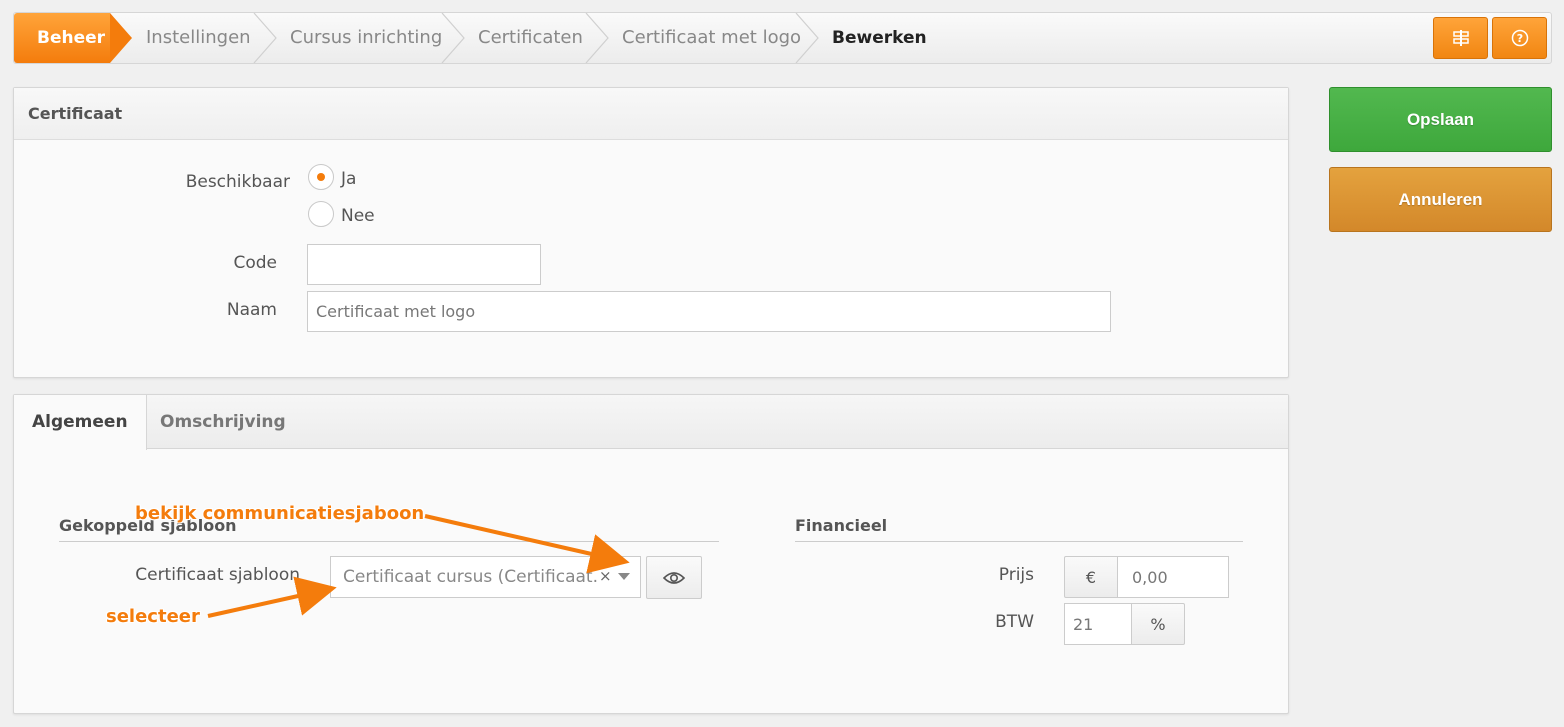  I want to click on annotation-arrows, so click(418, 566).